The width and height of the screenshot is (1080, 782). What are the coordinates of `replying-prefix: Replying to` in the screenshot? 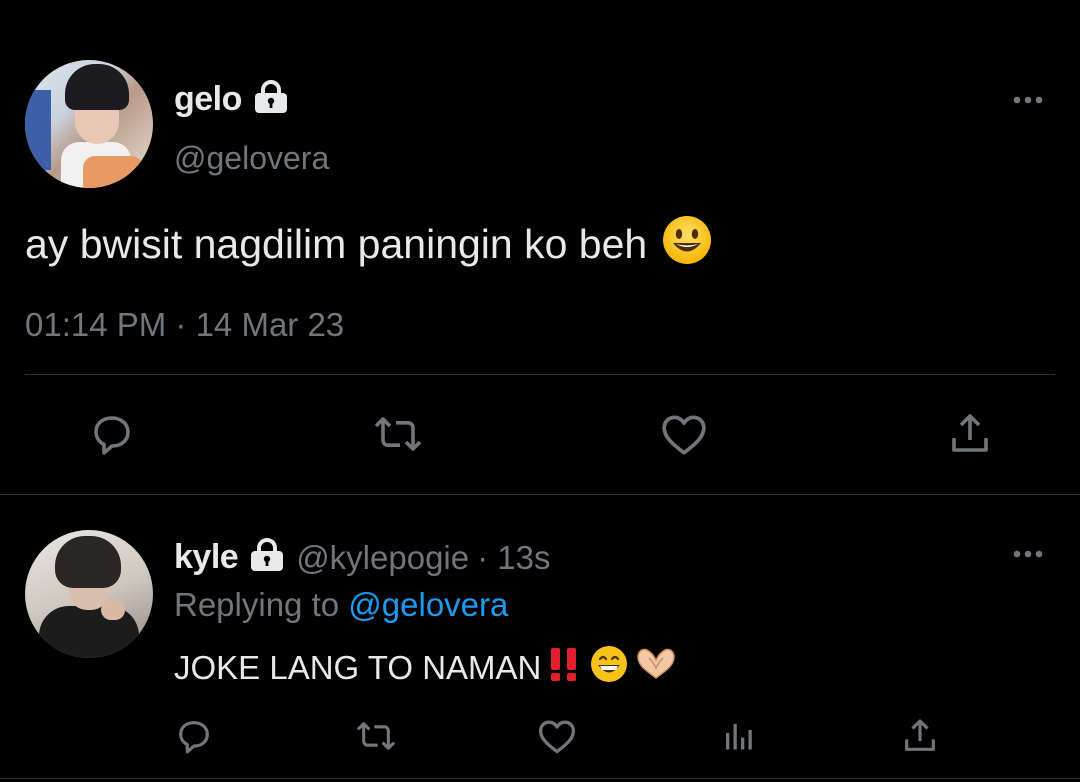 It's located at (257, 604).